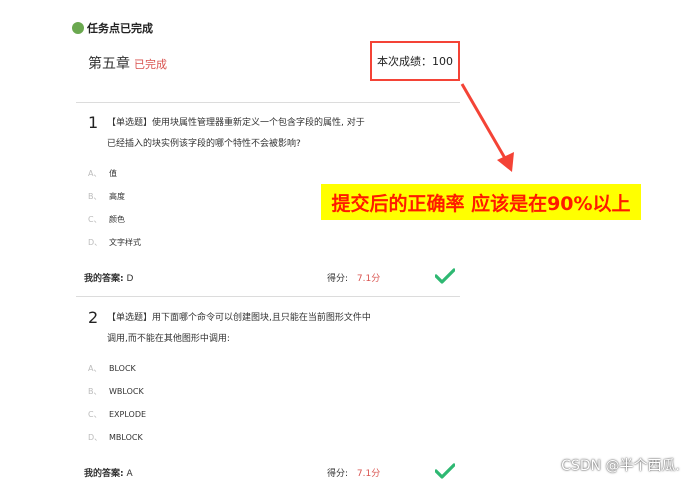 The height and width of the screenshot is (487, 692). What do you see at coordinates (106, 219) in the screenshot?
I see `option-c: C、 颜色` at bounding box center [106, 219].